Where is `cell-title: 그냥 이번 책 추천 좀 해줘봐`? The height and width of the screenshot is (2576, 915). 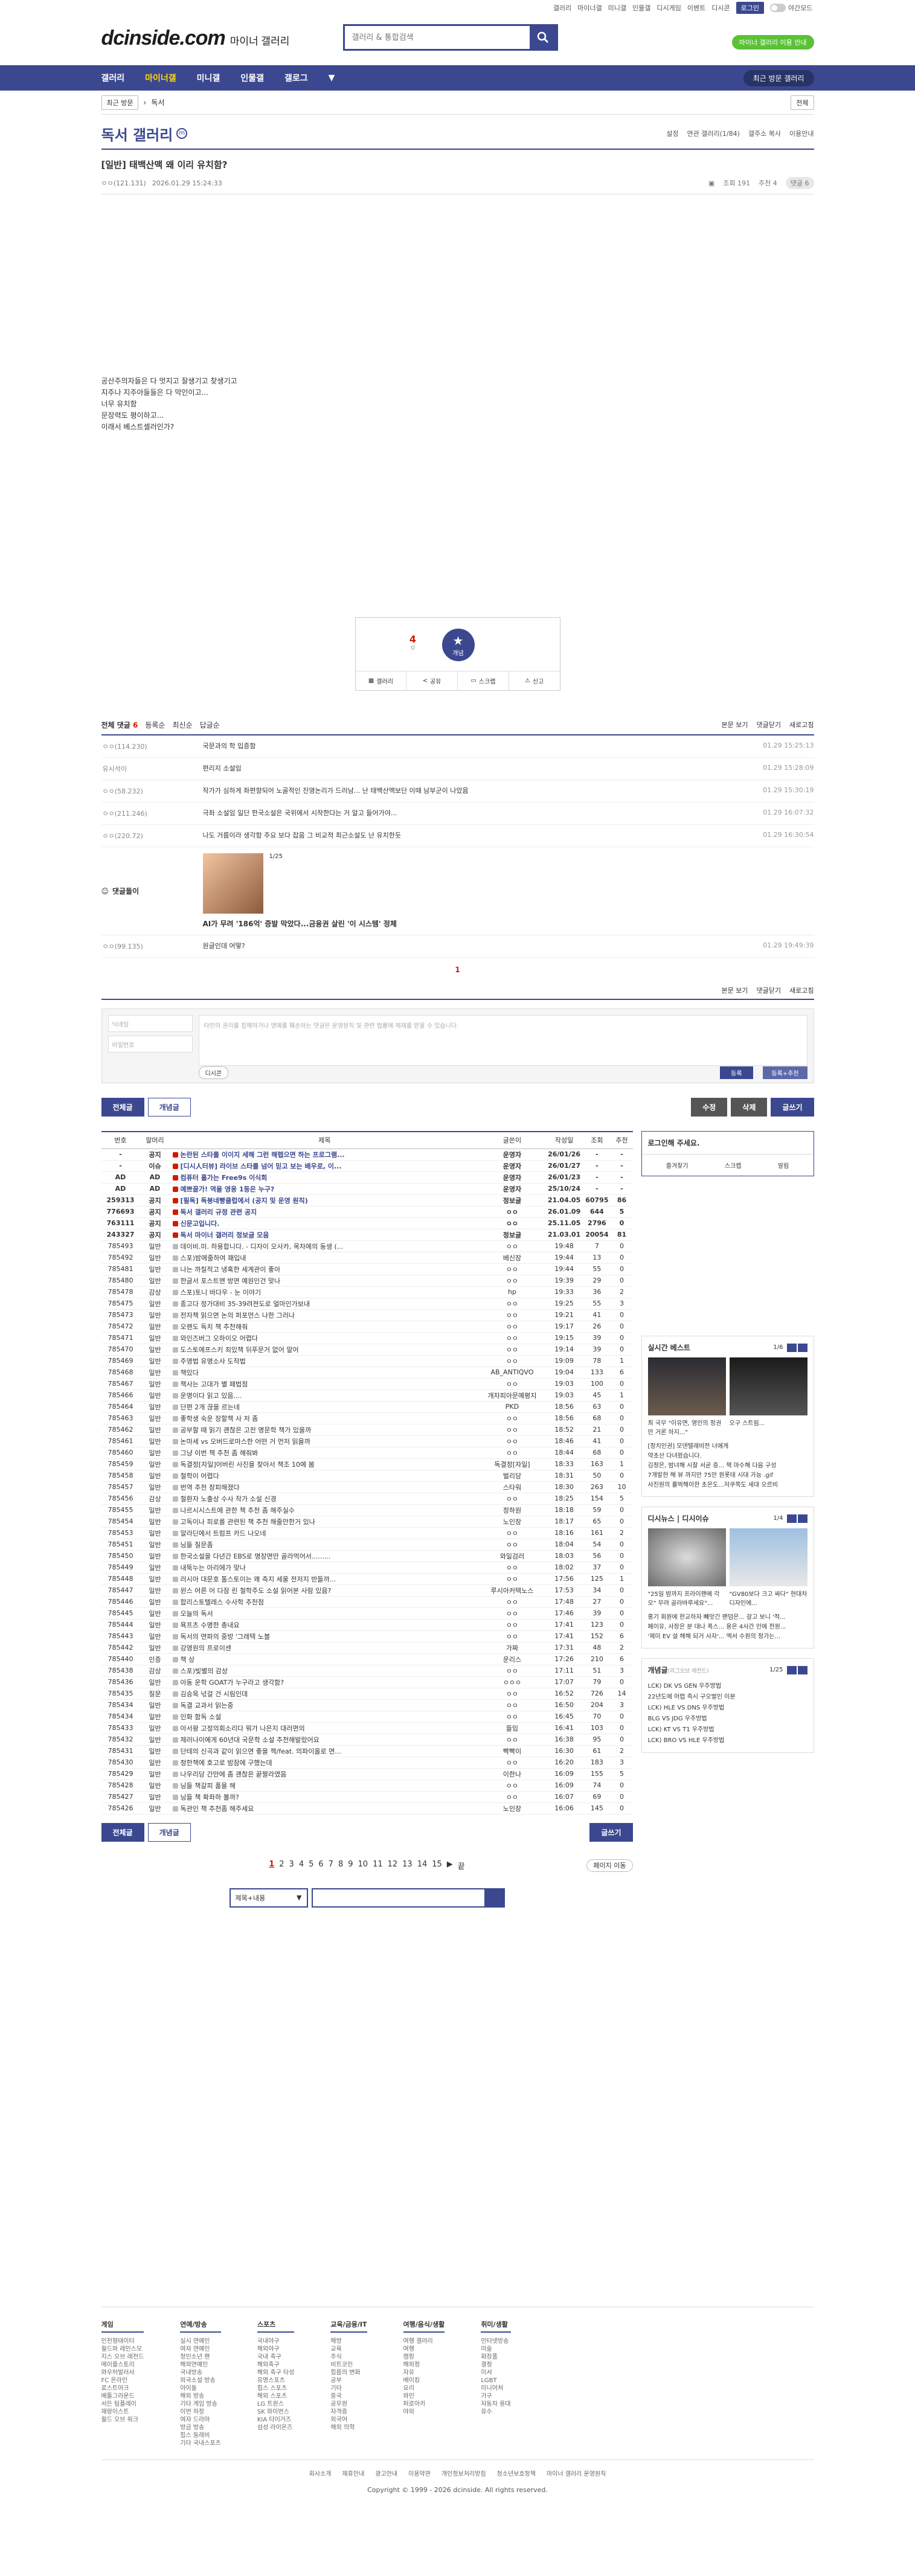 cell-title: 그냥 이번 책 추천 좀 해줘봐 is located at coordinates (324, 1453).